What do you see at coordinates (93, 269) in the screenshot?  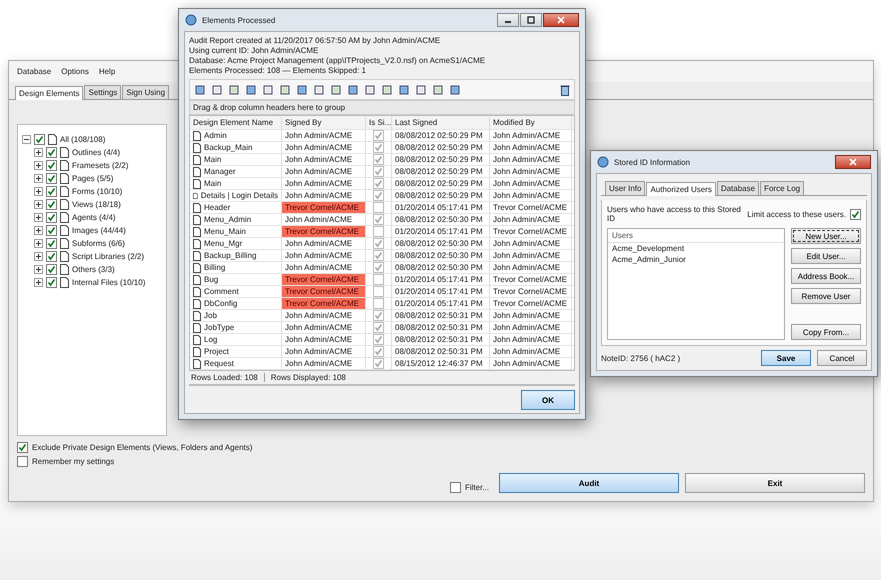 I see `tree-item: Others (3/3)` at bounding box center [93, 269].